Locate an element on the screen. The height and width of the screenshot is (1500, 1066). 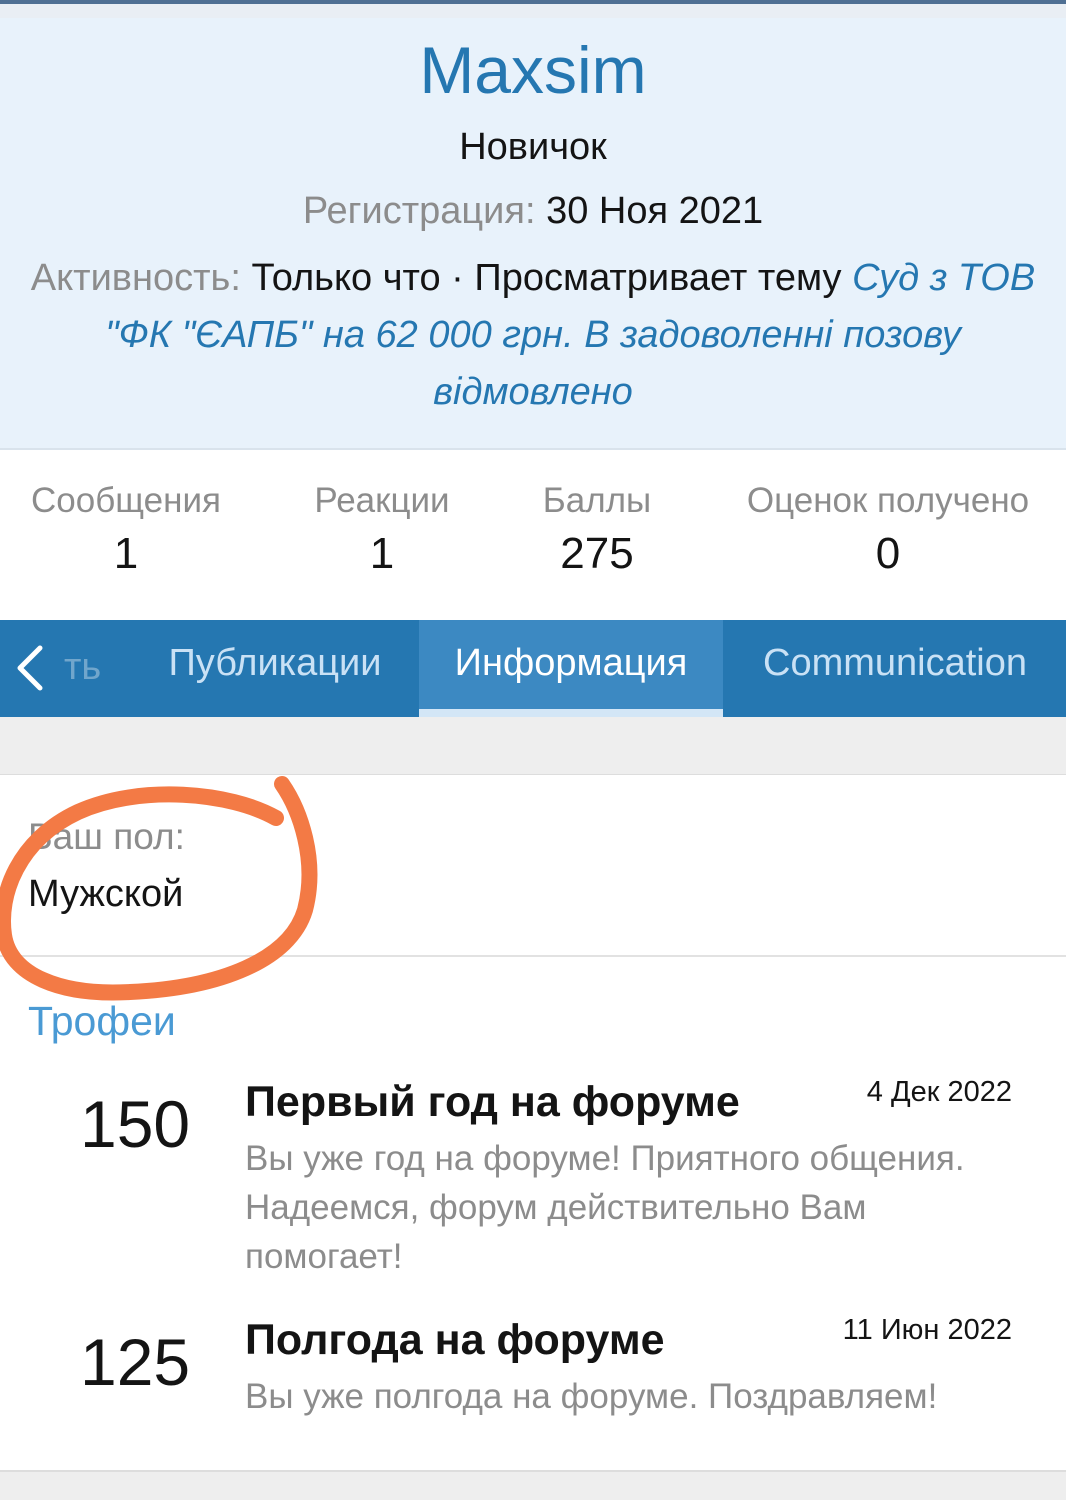
trophy-title: Полгода на форуме is located at coordinates (455, 1340).